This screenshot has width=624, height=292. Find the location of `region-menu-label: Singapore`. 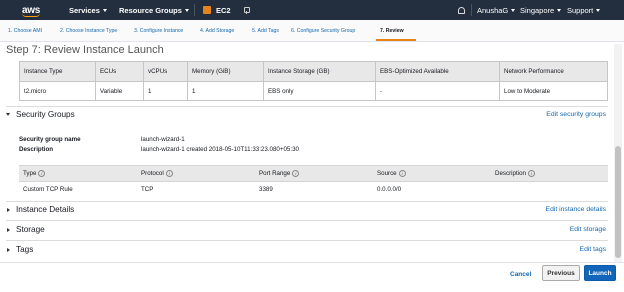

region-menu-label: Singapore is located at coordinates (537, 10).